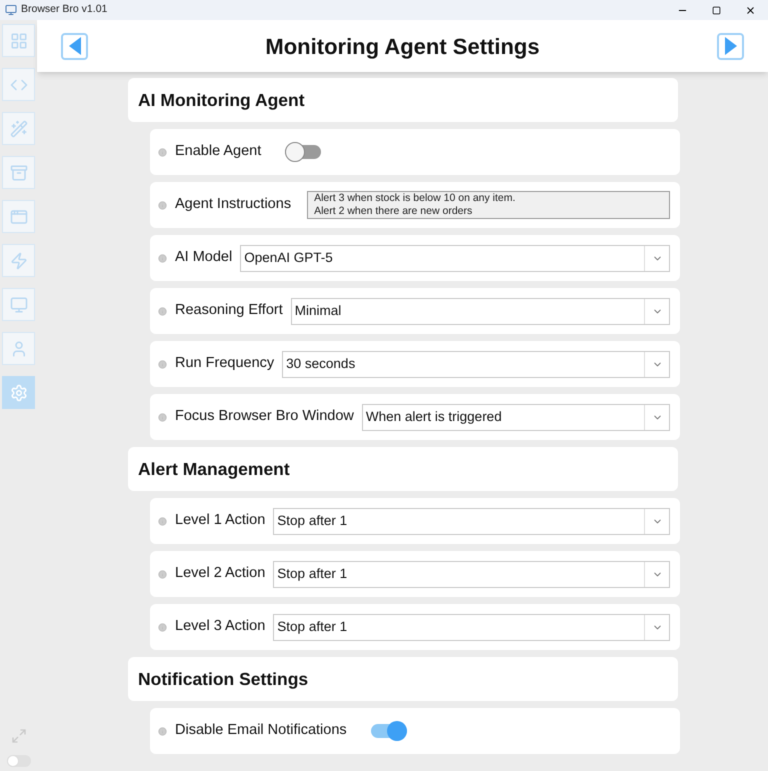 The height and width of the screenshot is (771, 768). What do you see at coordinates (402, 46) in the screenshot?
I see `page-title: Monitoring Agent Settings` at bounding box center [402, 46].